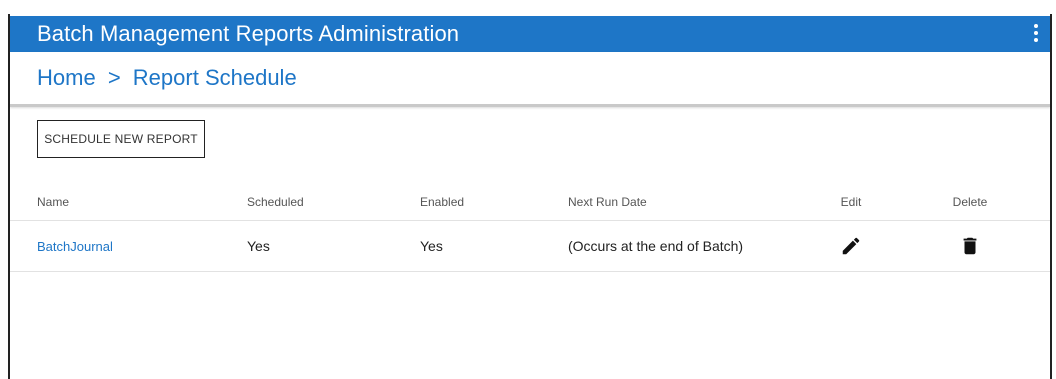 This screenshot has height=379, width=1056. I want to click on breadcrumb: Home > Report Schedule, so click(167, 78).